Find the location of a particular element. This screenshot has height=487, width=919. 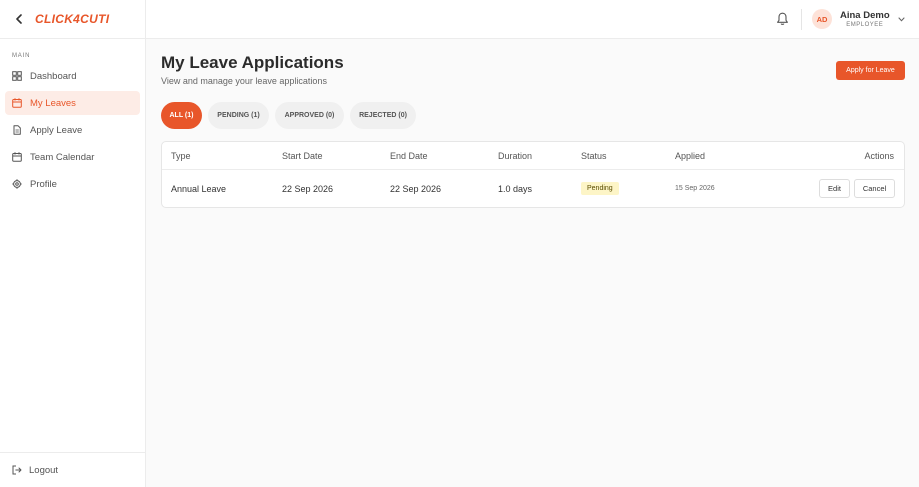

cell-duration: 1.0 days is located at coordinates (515, 189).